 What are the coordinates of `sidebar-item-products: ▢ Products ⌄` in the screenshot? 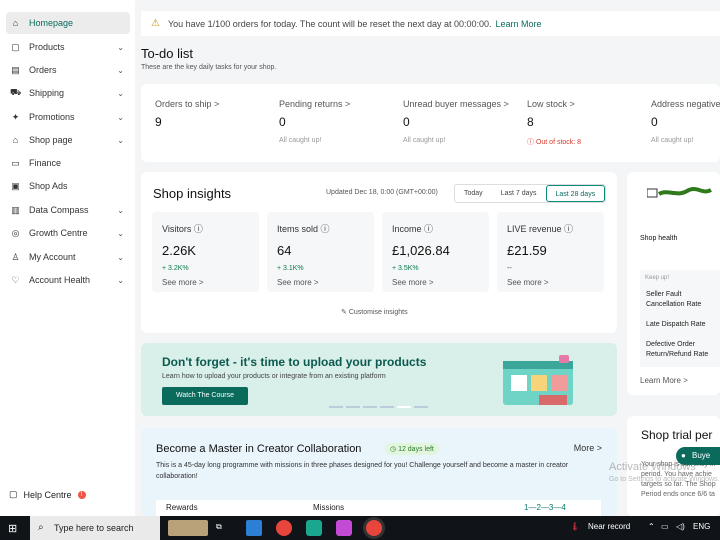 It's located at (68, 47).